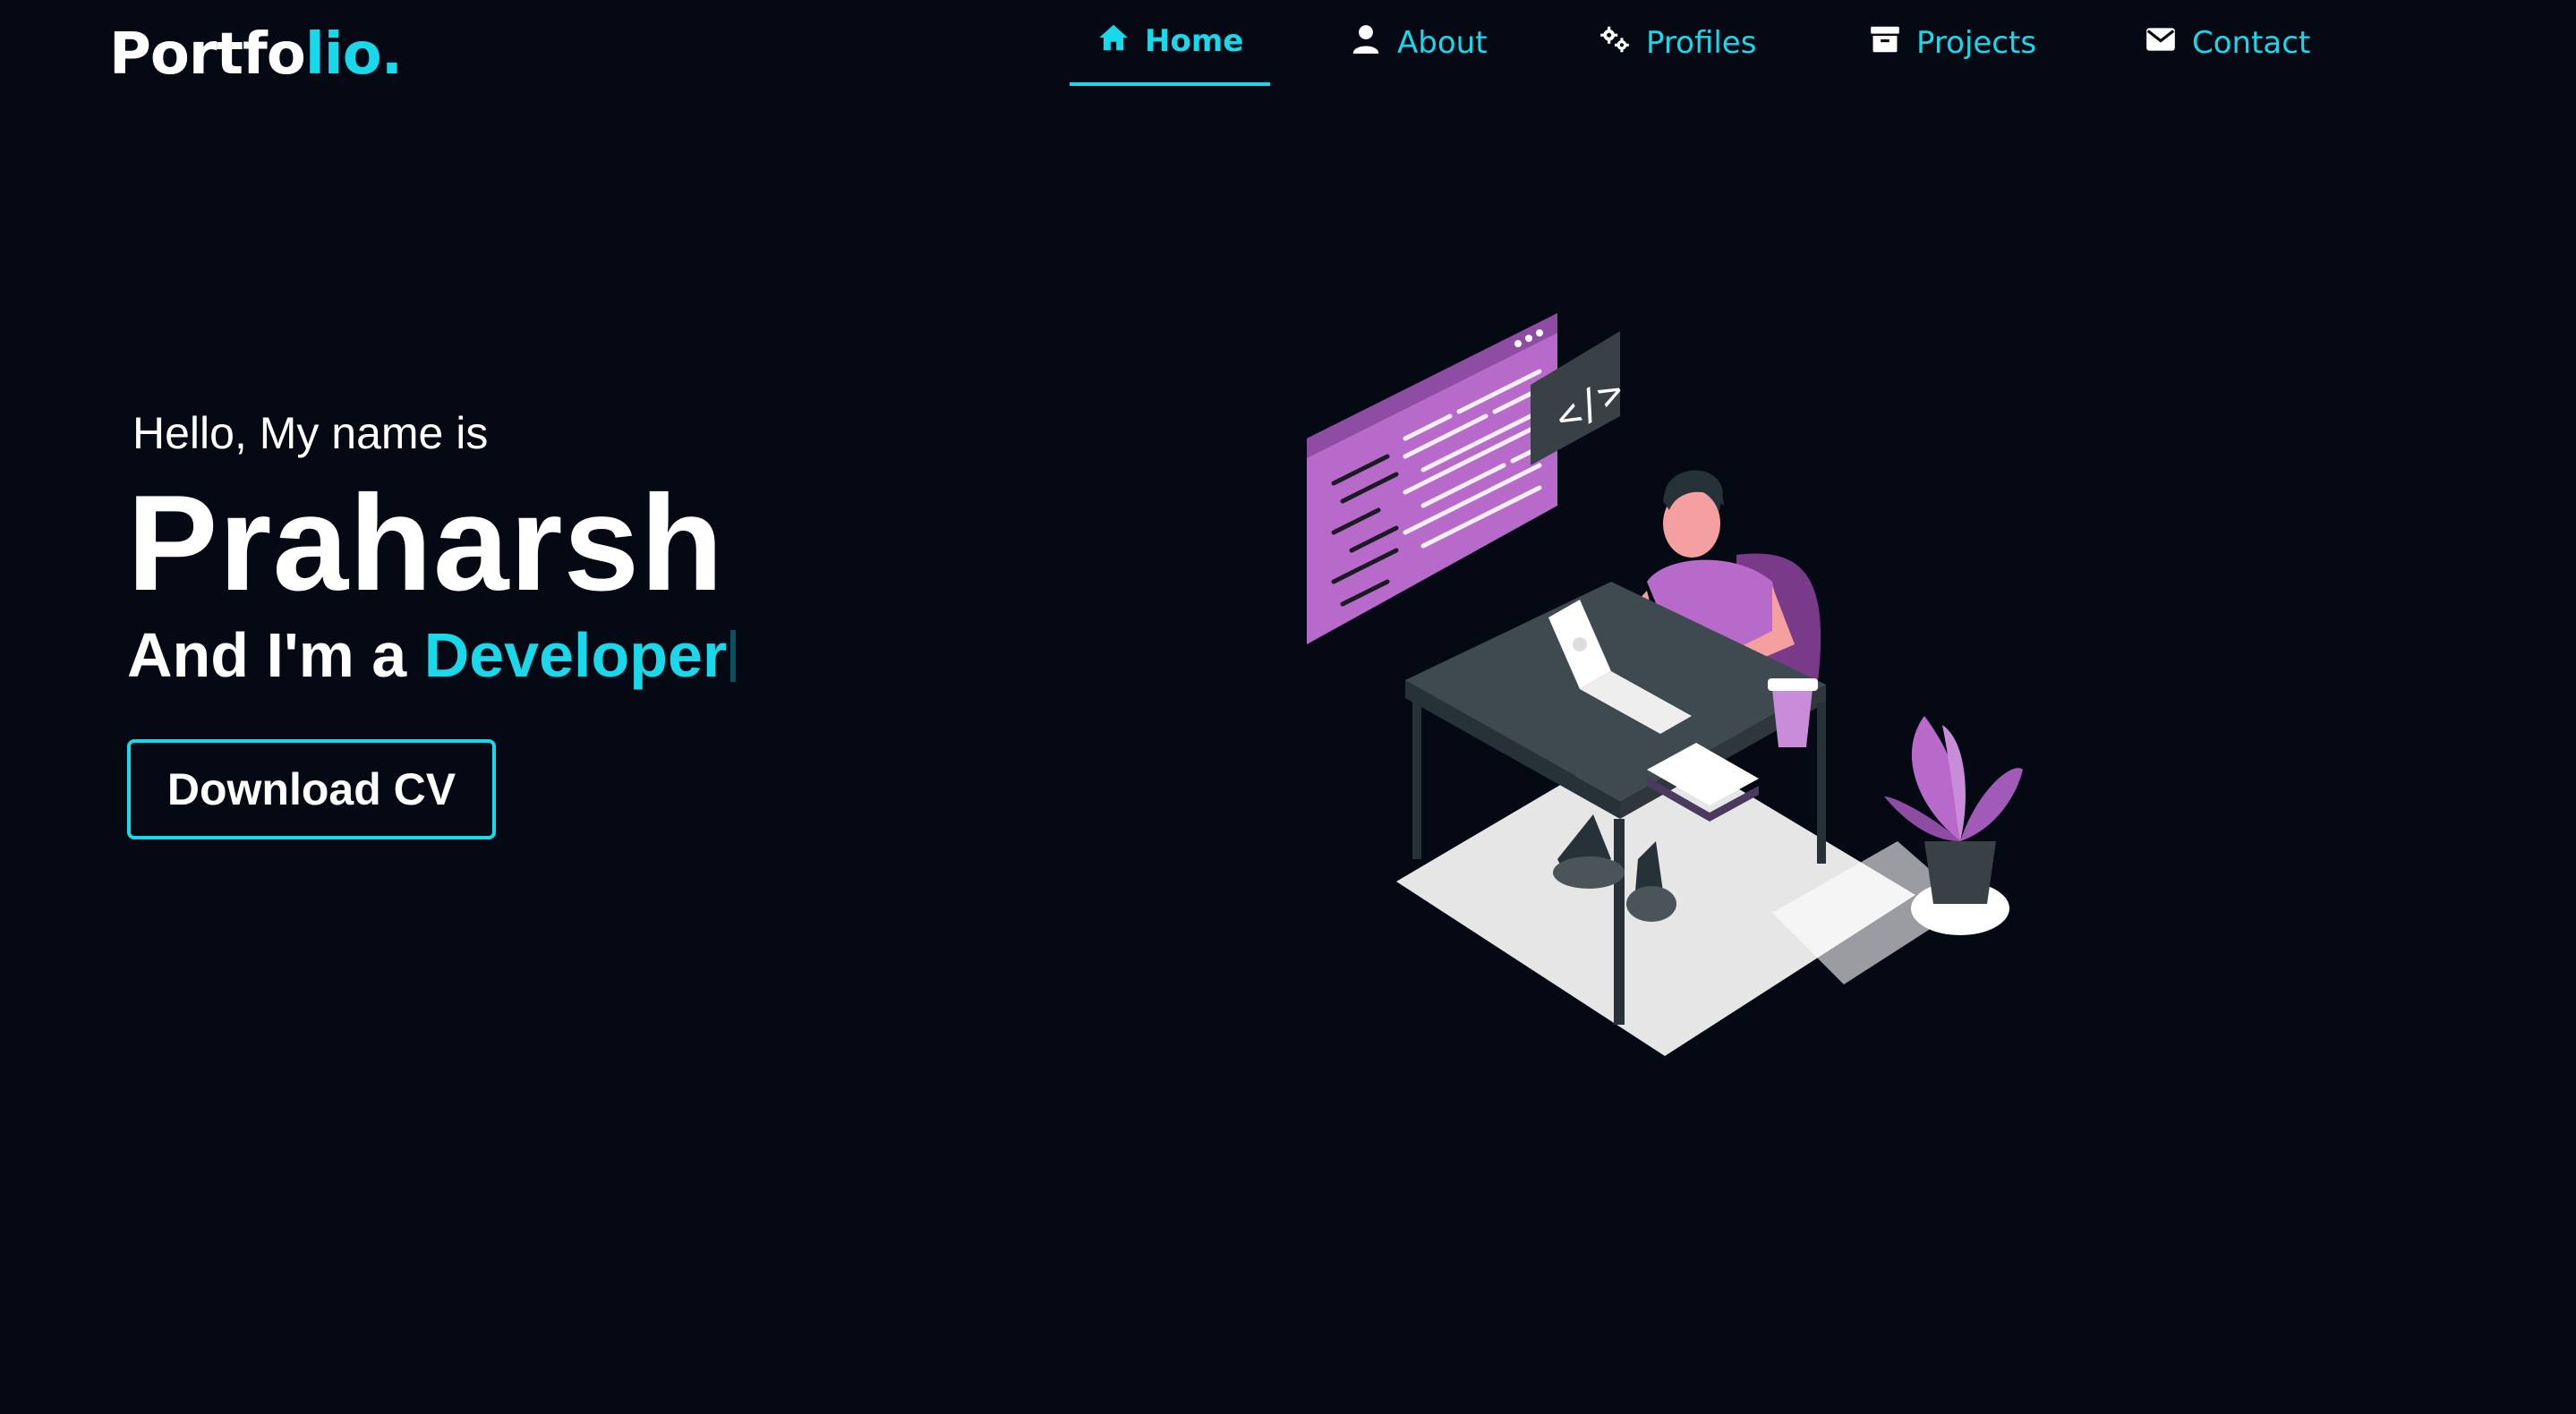 Image resolution: width=2576 pixels, height=1414 pixels. Describe the element at coordinates (1885, 43) in the screenshot. I see `archive-icon` at that location.